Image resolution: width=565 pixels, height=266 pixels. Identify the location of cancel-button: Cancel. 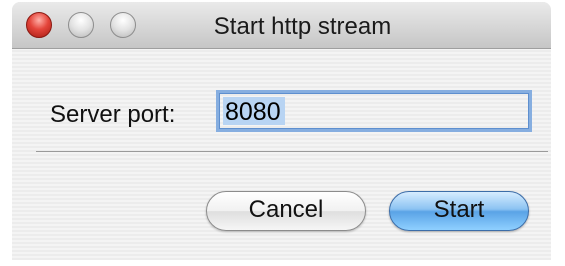
(286, 211).